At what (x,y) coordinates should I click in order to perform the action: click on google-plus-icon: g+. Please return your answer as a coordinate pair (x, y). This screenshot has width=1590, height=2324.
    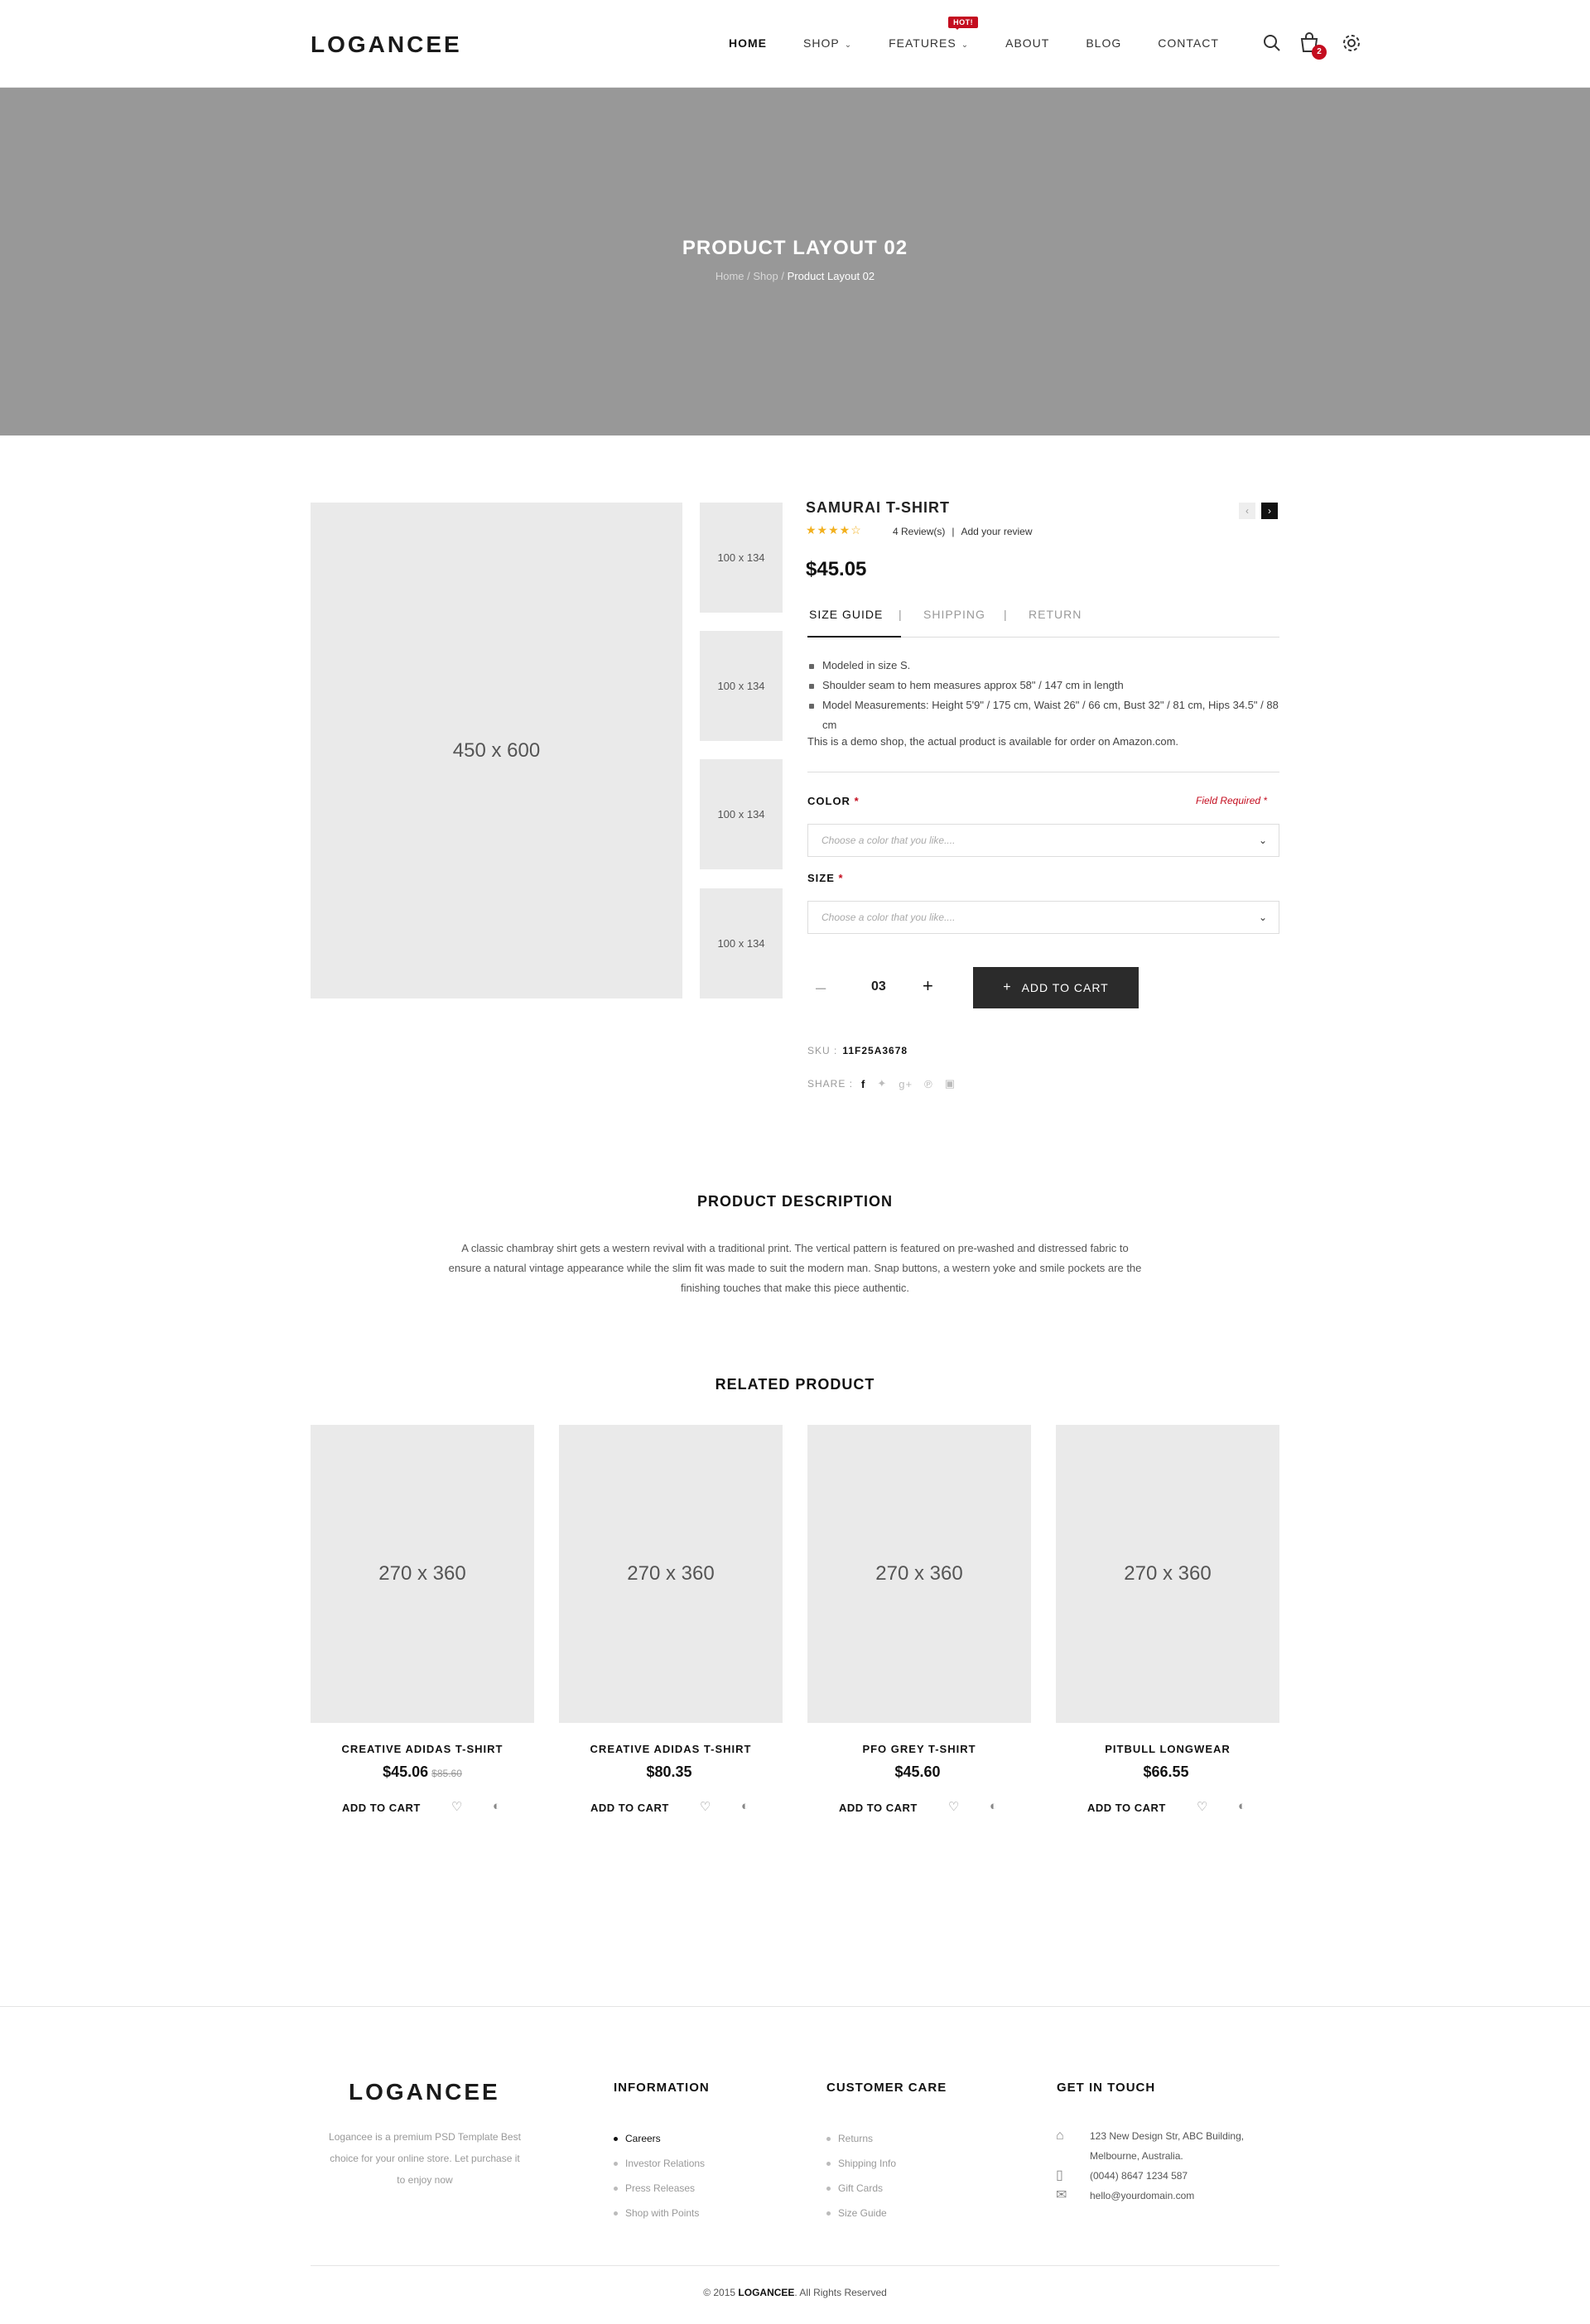
    Looking at the image, I should click on (906, 1084).